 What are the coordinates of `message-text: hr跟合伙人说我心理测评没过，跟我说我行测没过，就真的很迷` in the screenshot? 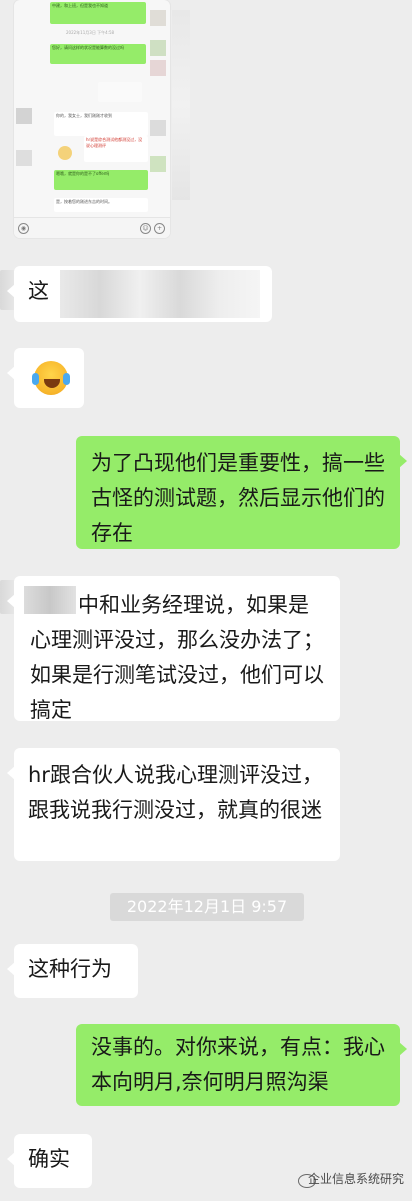 It's located at (175, 792).